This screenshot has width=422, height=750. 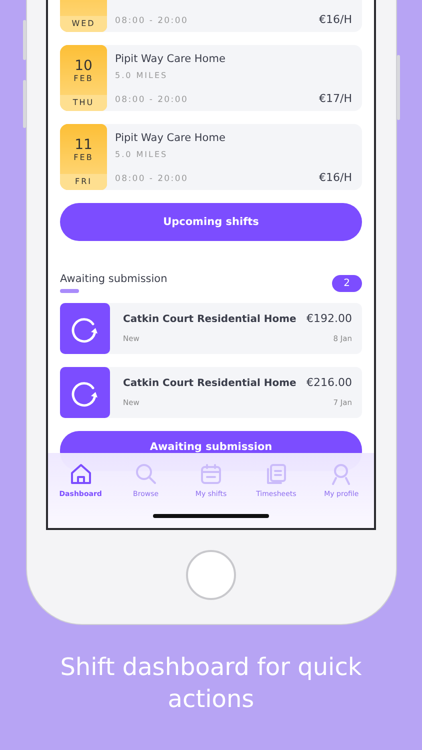 I want to click on section-title: Awaiting submission, so click(x=114, y=279).